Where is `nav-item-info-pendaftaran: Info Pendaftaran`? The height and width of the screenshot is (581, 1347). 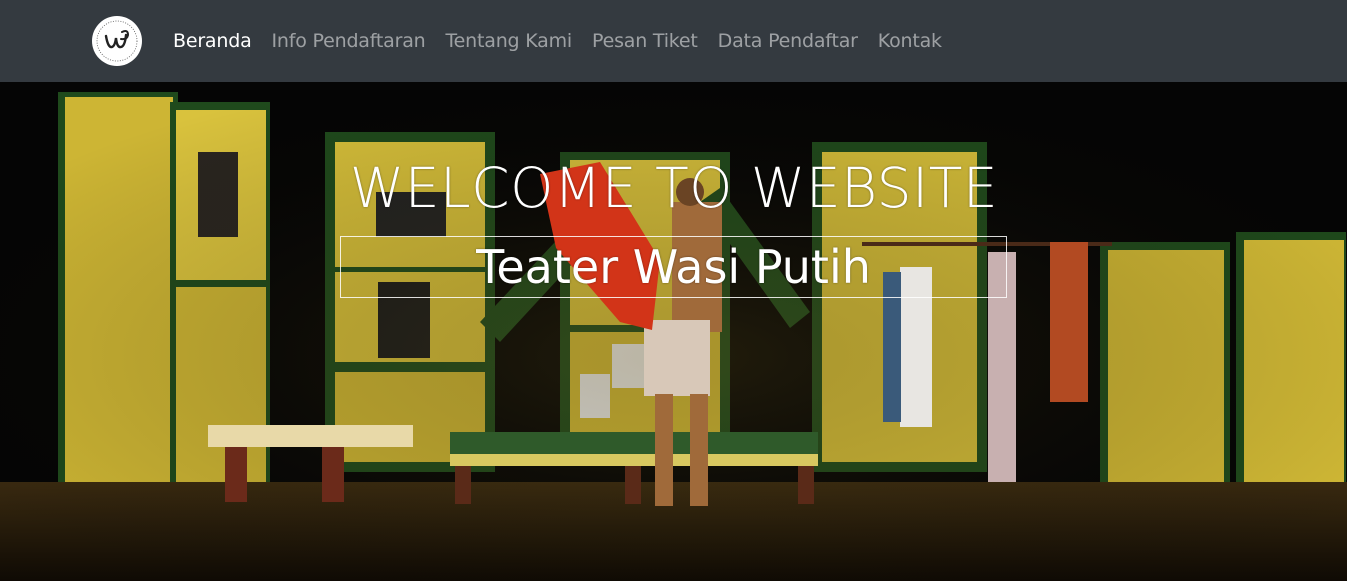
nav-item-info-pendaftaran: Info Pendaftaran is located at coordinates (359, 41).